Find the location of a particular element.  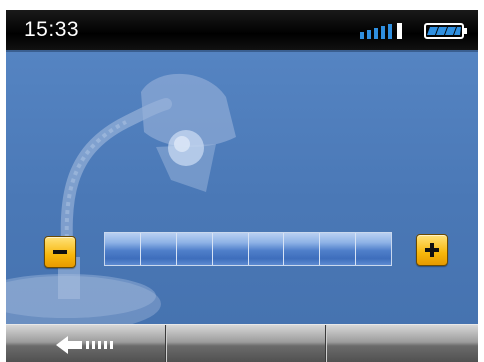

back-arrow-icon is located at coordinates (84, 345).